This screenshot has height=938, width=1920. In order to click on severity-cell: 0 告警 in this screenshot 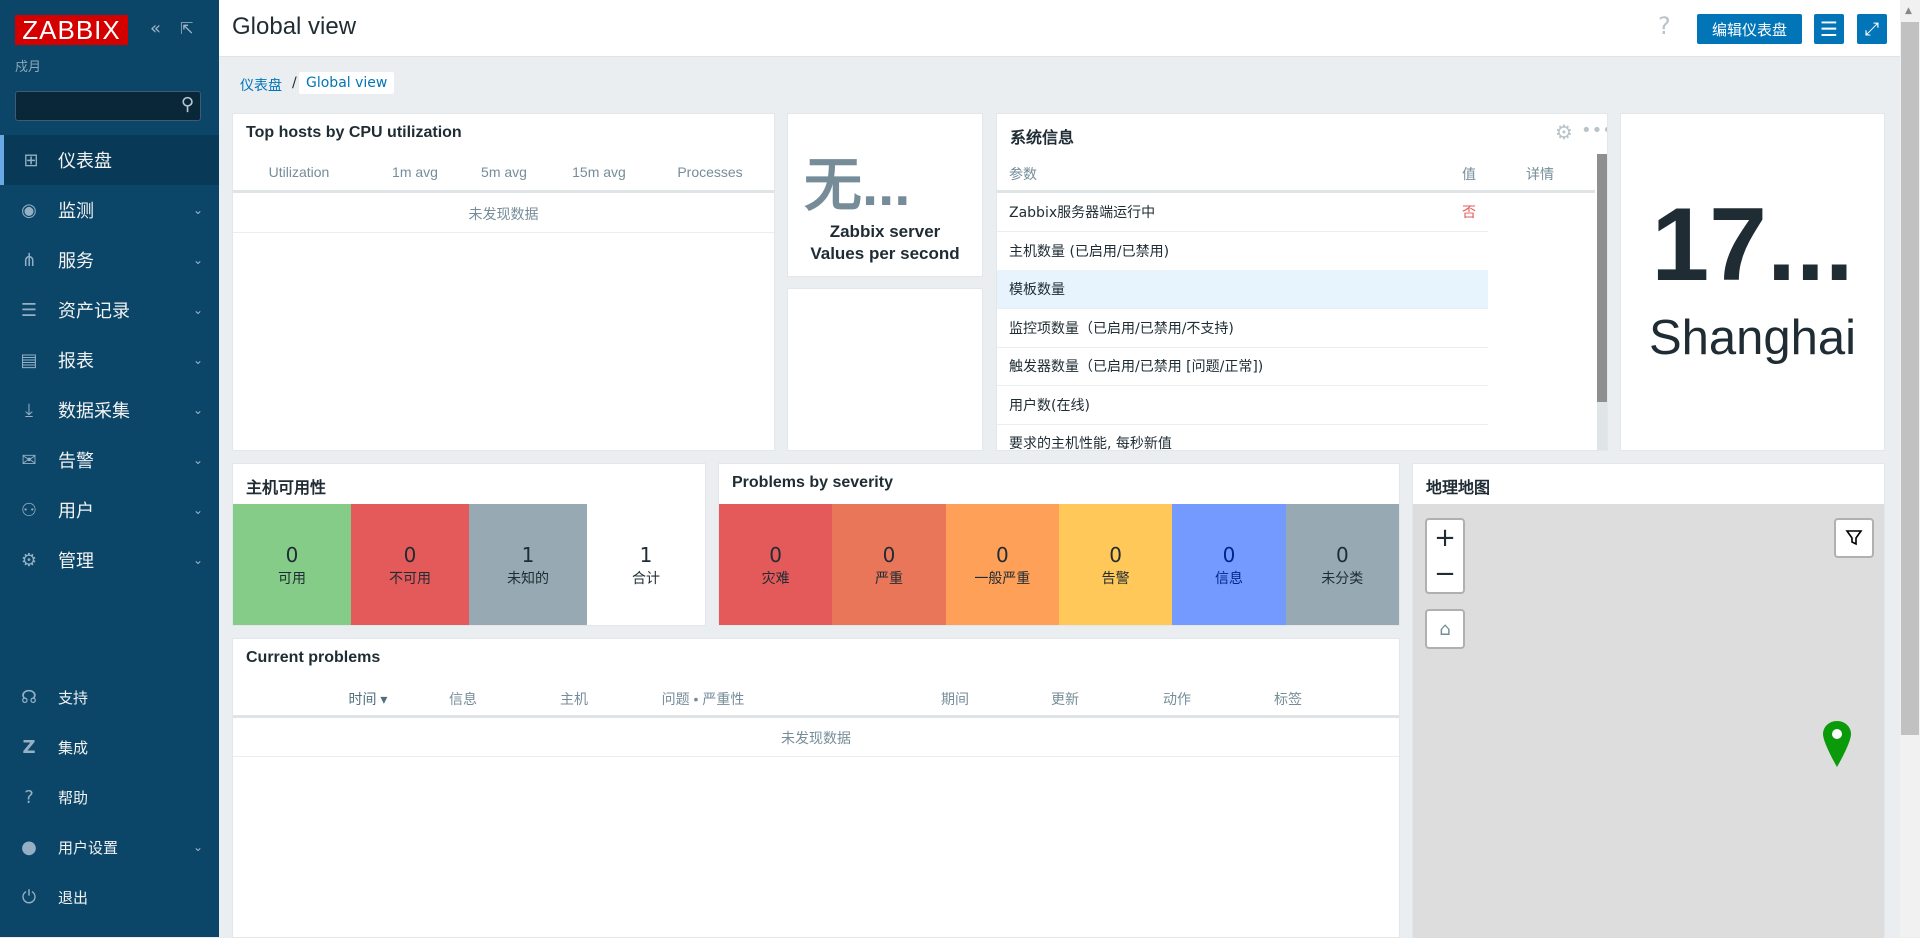, I will do `click(1115, 564)`.